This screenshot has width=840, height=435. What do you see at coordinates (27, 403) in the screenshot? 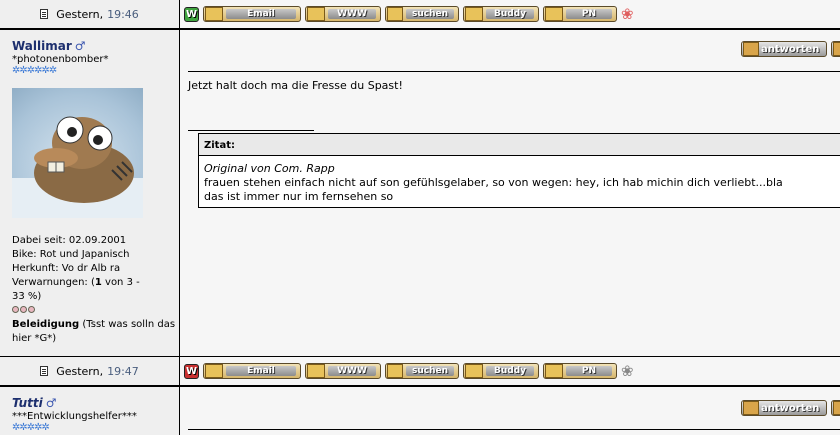
I see `username: Tutti` at bounding box center [27, 403].